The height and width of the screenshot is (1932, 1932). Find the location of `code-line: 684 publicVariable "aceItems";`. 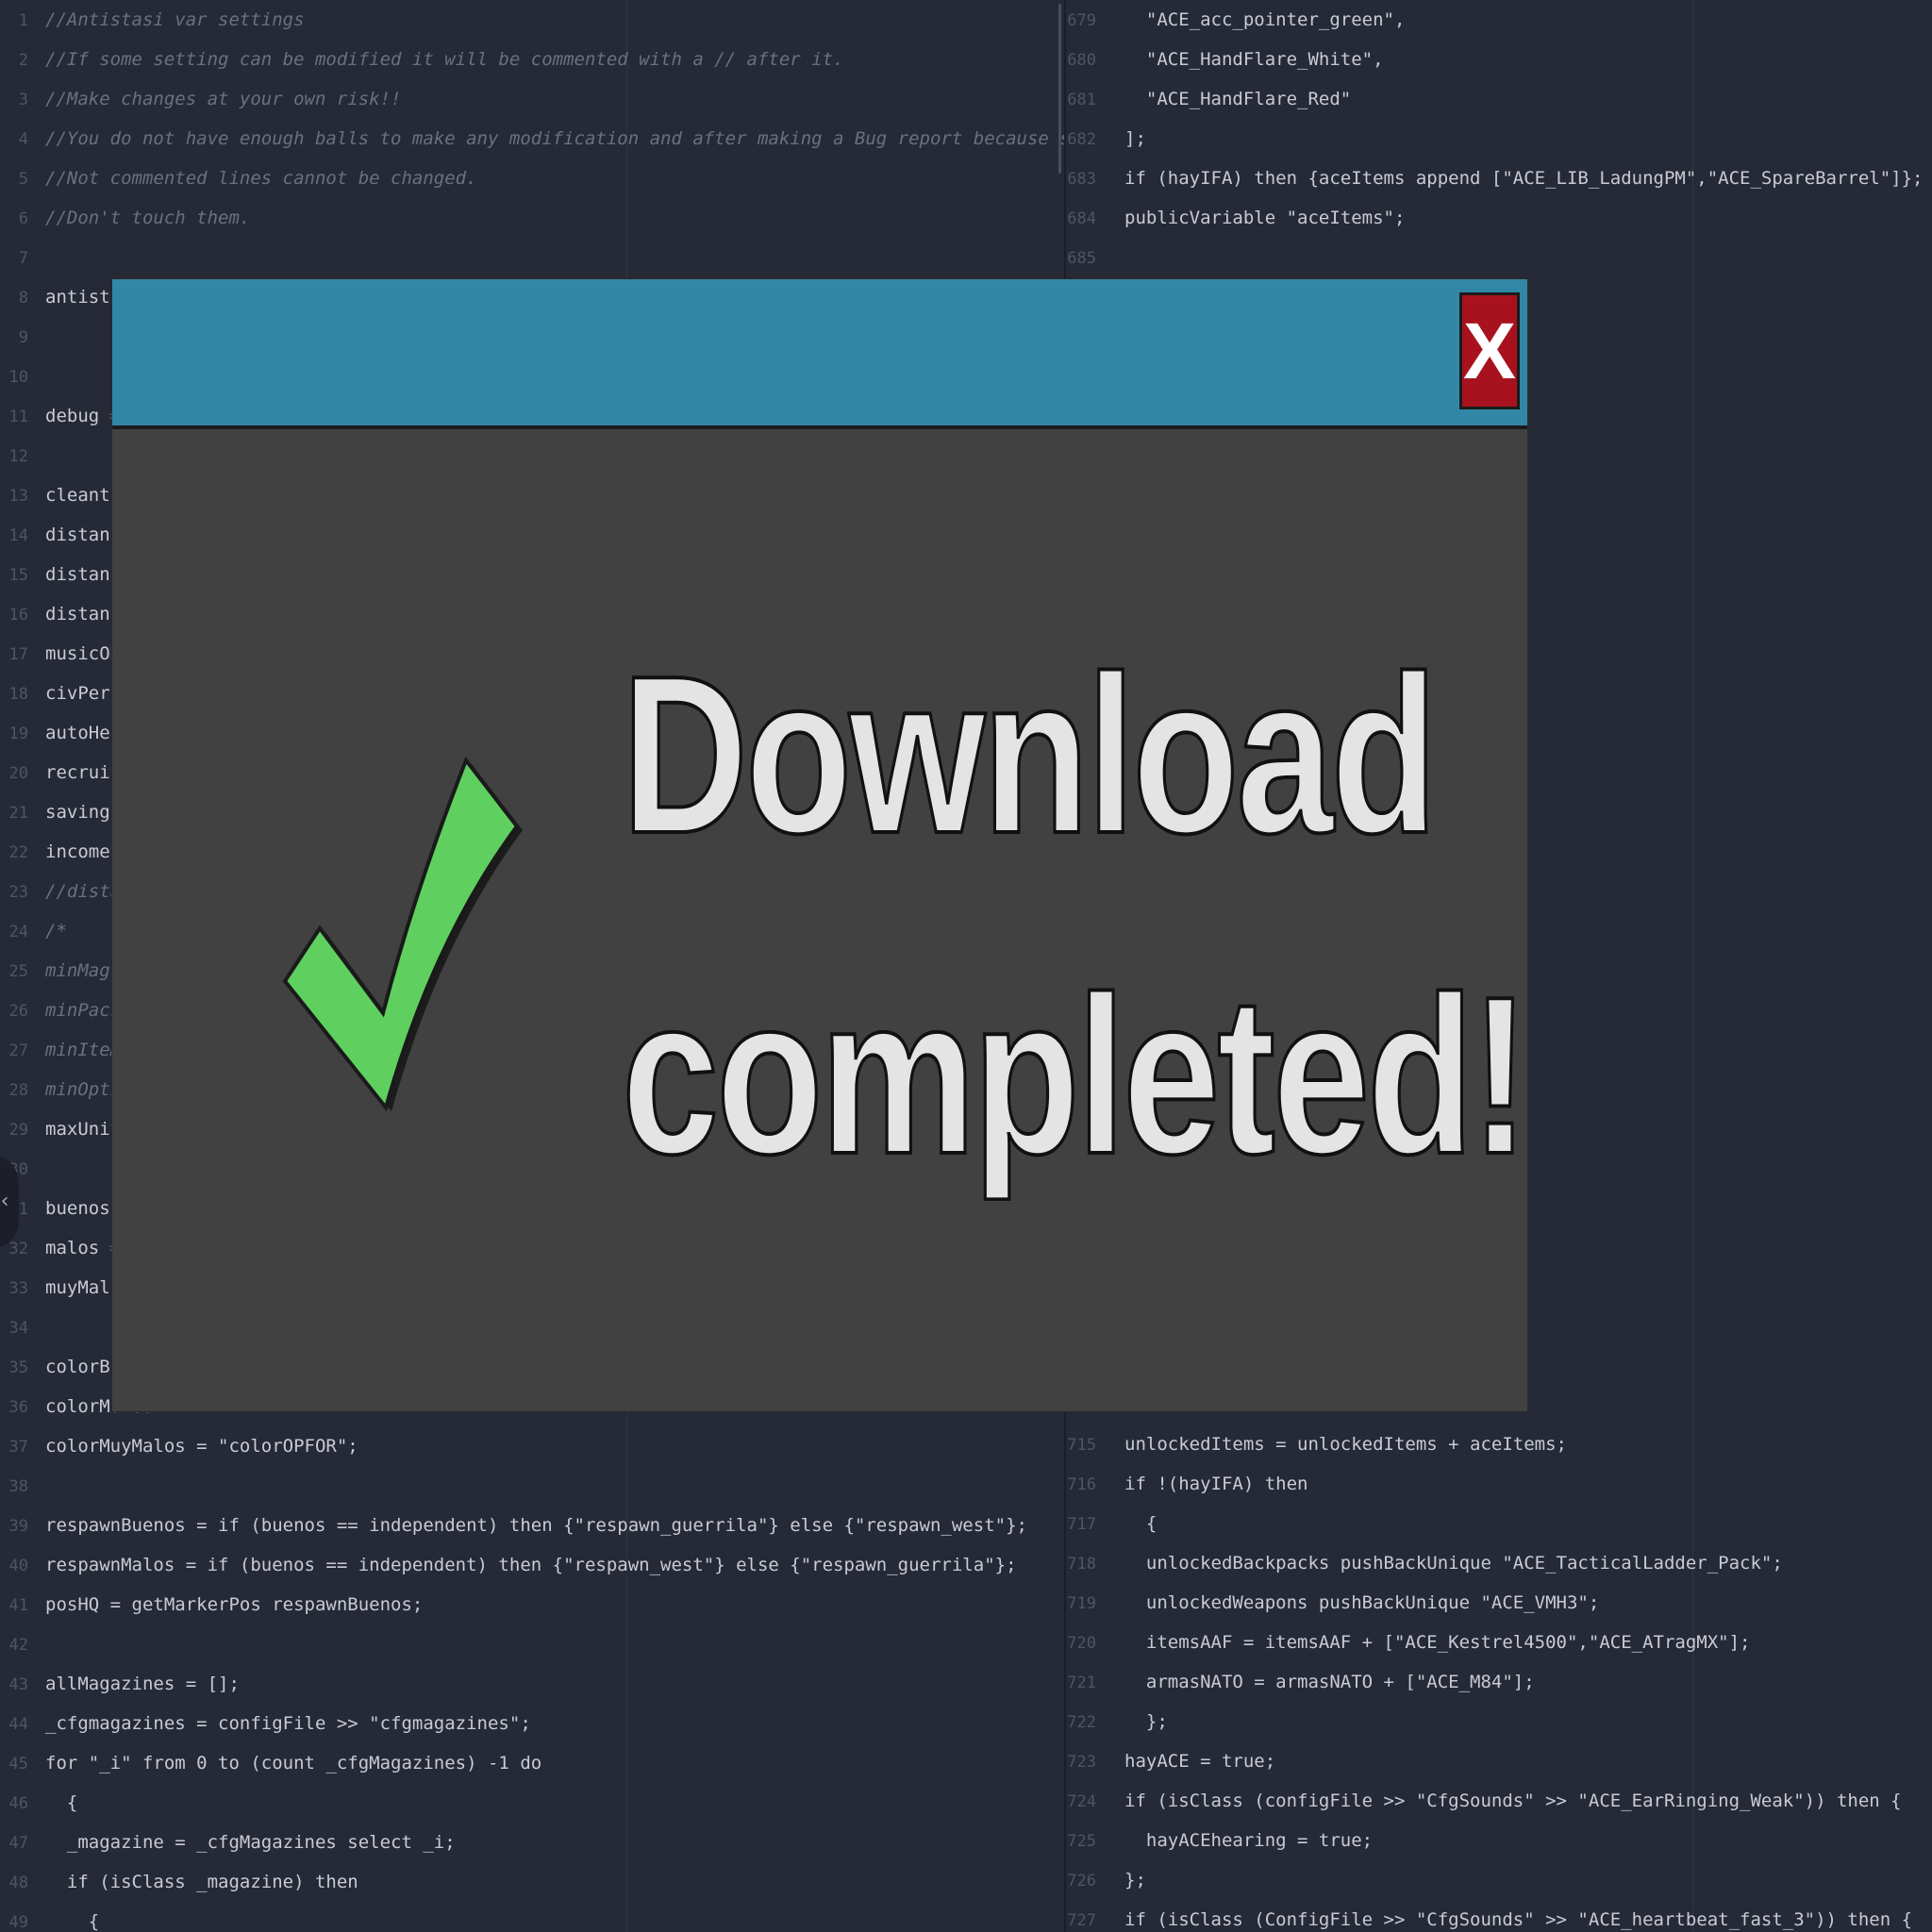

code-line: 684 publicVariable "aceItems"; is located at coordinates (1236, 218).